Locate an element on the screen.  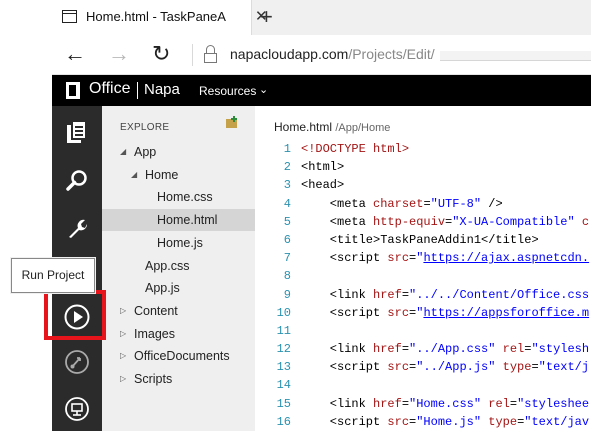
line-number: 15 is located at coordinates (283, 403).